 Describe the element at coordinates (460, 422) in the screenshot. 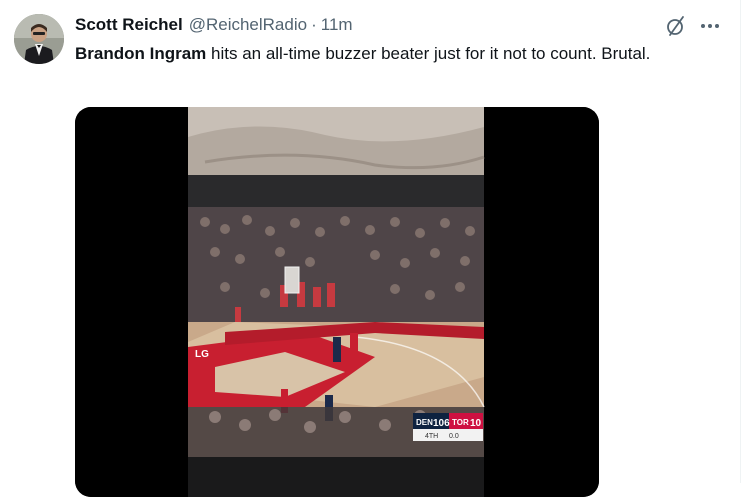

I see `scoreboard-team2: TOR` at that location.